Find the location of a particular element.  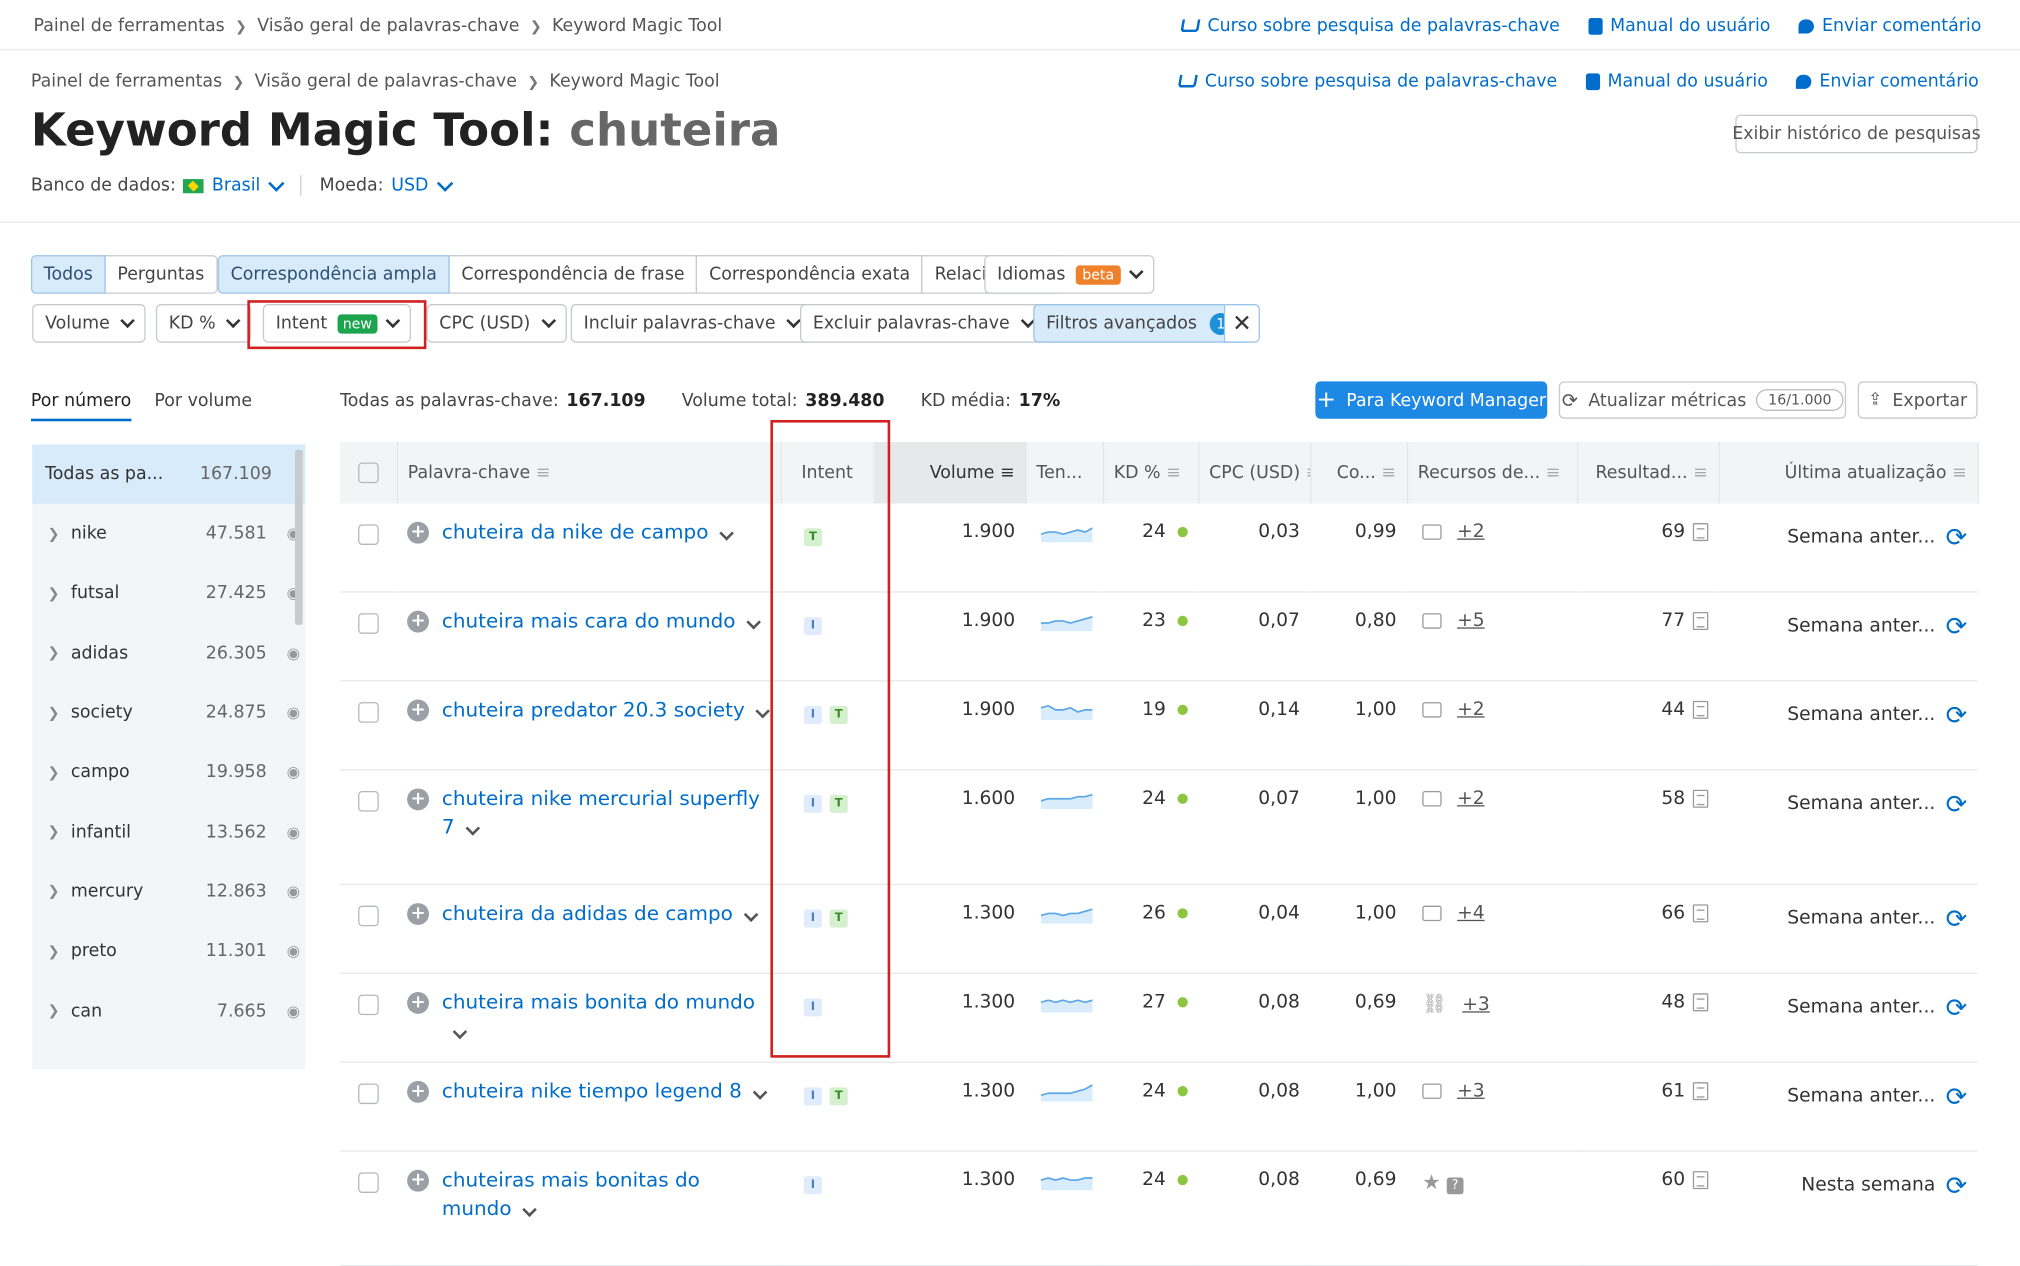

keyword-link: chuteira predator 20.3 society is located at coordinates (606, 710).